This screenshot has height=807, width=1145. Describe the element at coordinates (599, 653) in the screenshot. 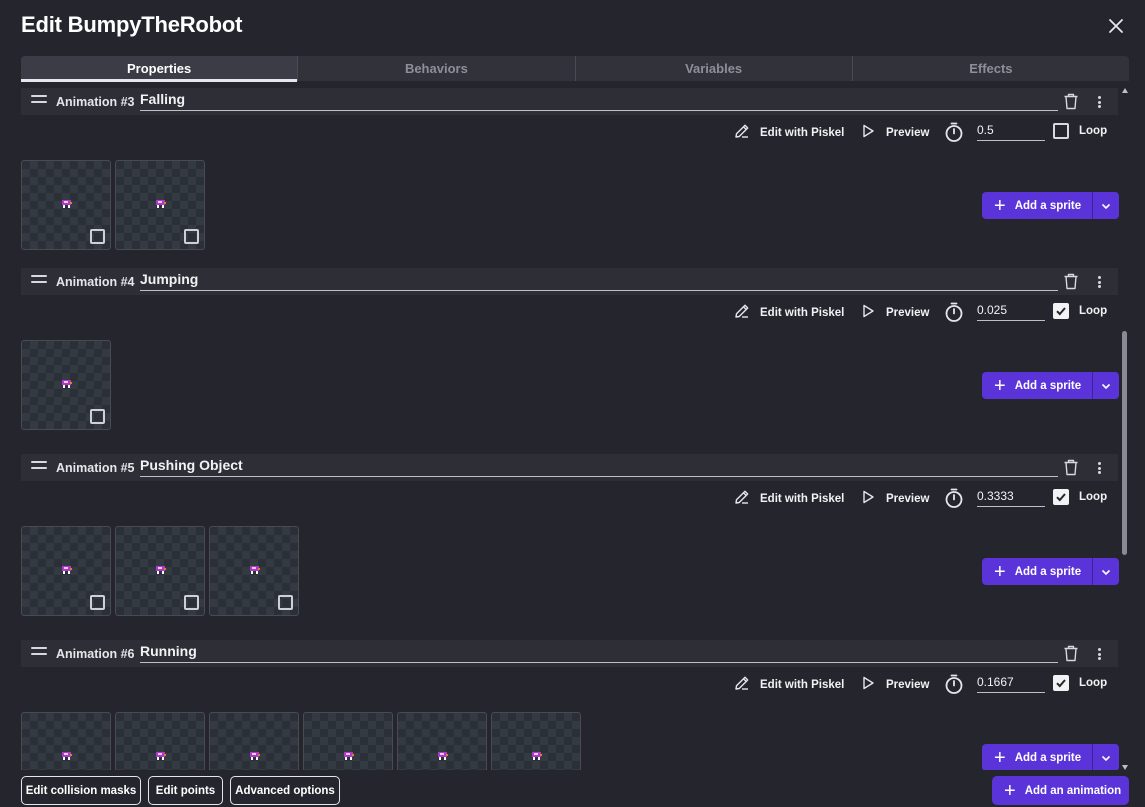

I see `animation-name-input: Running` at that location.